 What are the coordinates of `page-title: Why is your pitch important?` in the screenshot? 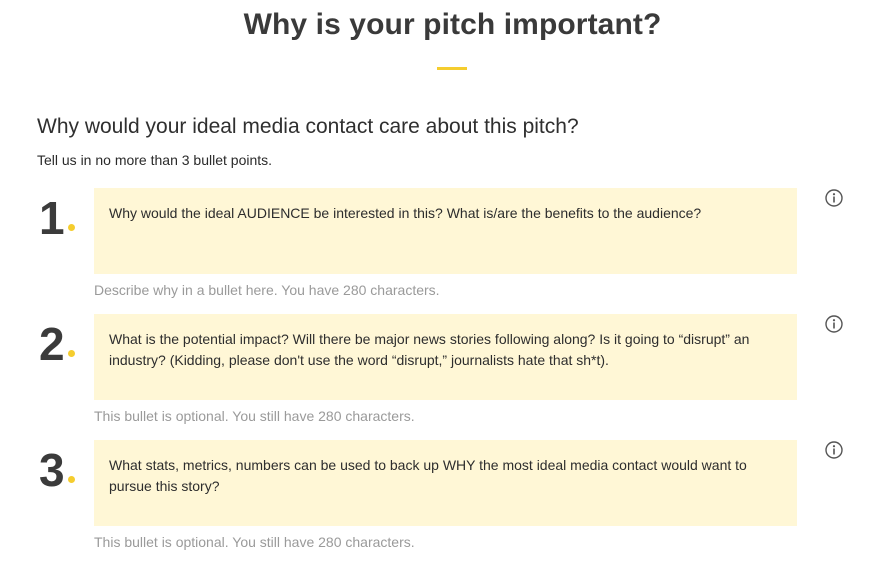 It's located at (452, 24).